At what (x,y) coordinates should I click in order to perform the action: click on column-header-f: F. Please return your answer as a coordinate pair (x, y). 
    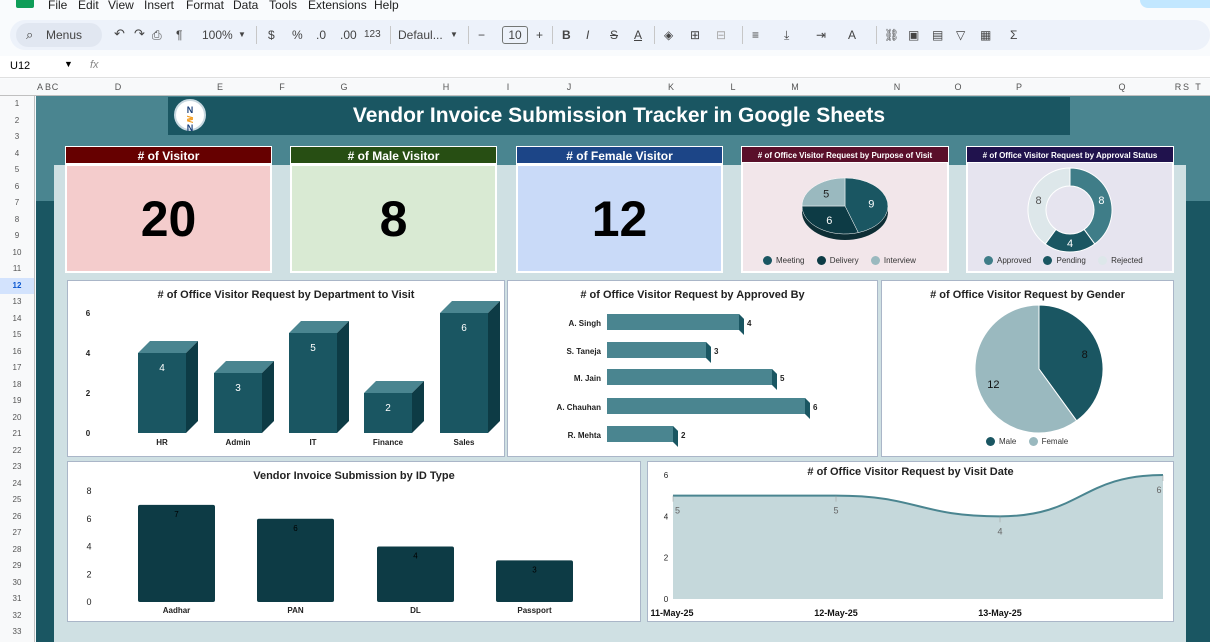
    Looking at the image, I should click on (282, 87).